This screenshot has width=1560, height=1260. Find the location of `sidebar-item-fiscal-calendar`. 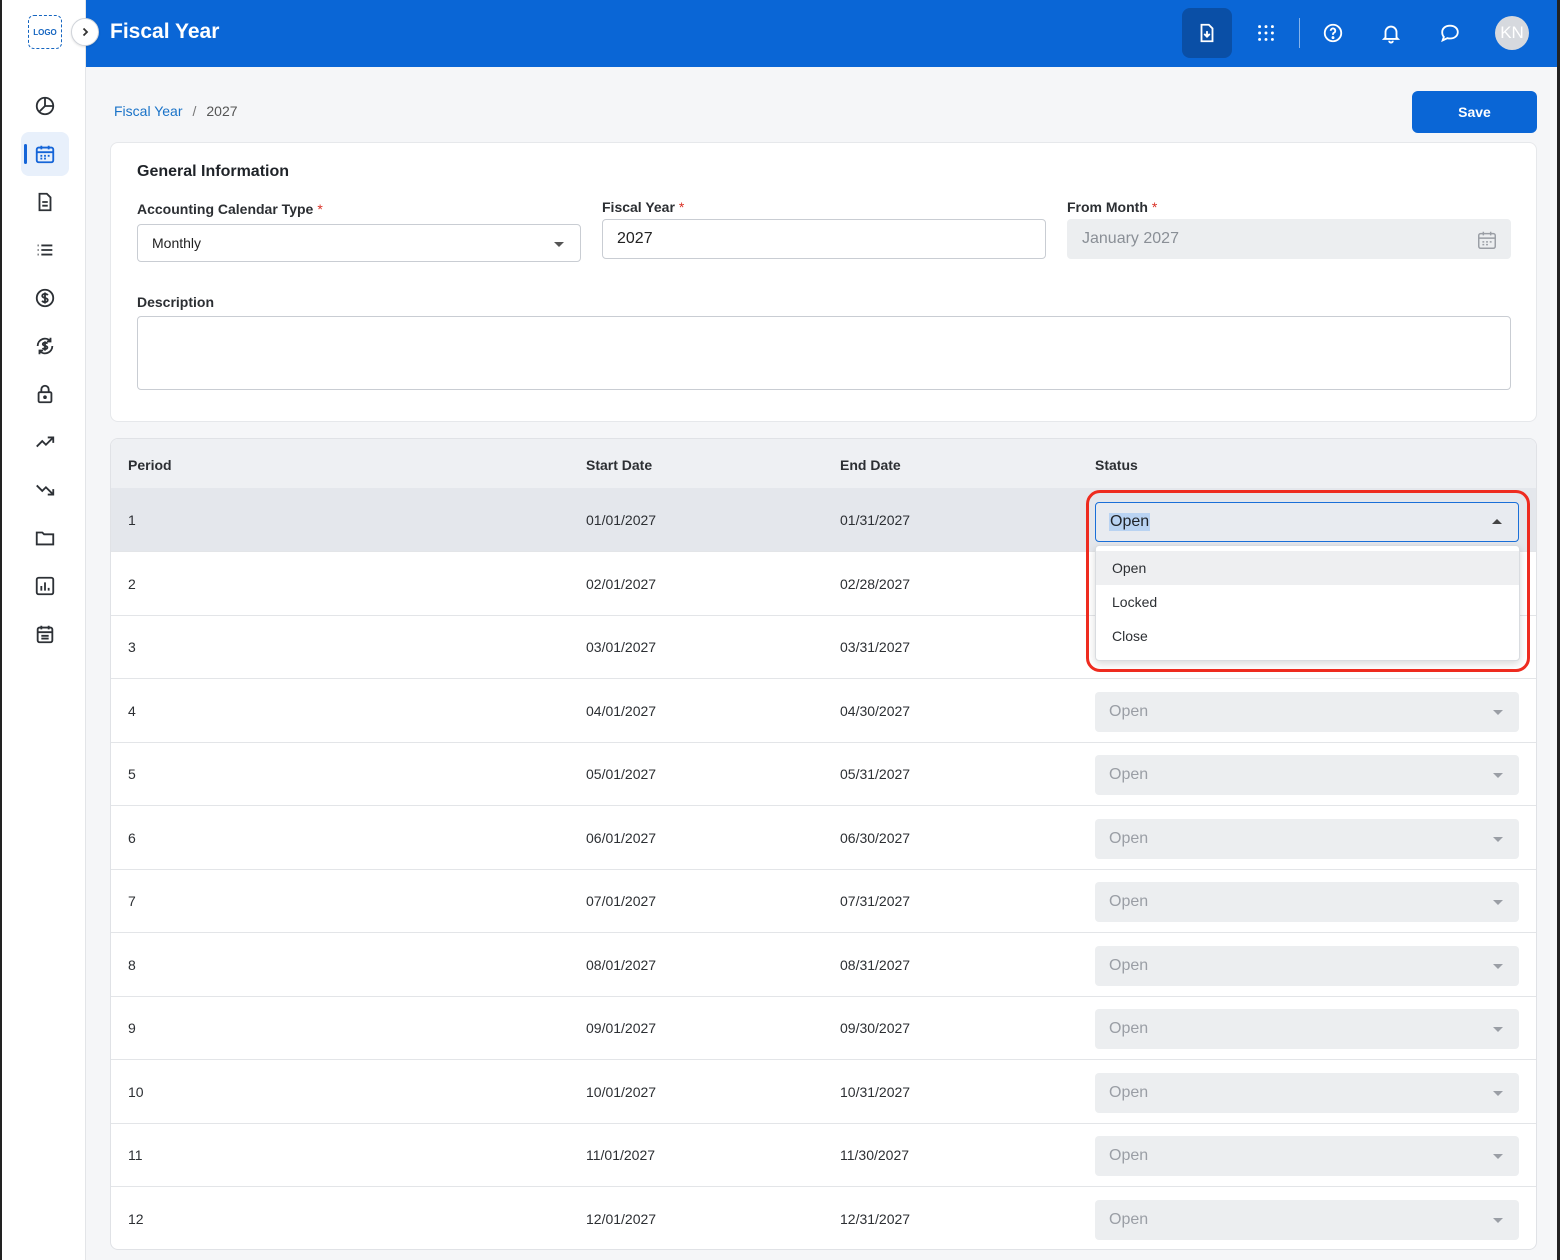

sidebar-item-fiscal-calendar is located at coordinates (45, 154).